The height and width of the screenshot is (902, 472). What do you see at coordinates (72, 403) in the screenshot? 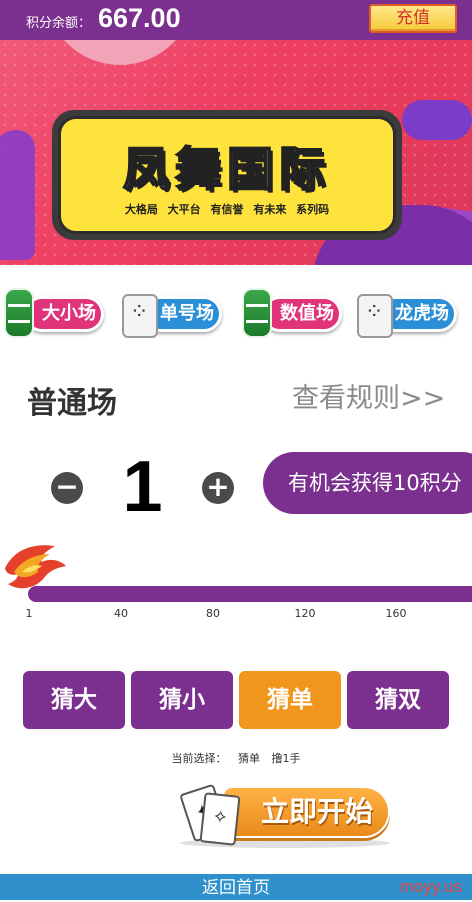
I see `page-title: 普通场` at bounding box center [72, 403].